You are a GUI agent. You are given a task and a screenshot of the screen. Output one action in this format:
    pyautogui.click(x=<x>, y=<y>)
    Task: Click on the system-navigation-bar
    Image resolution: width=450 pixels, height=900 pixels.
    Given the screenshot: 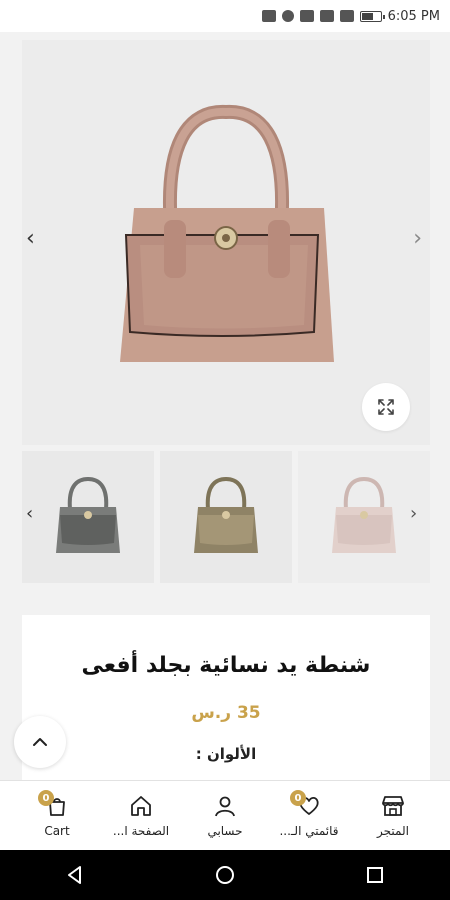 What is the action you would take?
    pyautogui.click(x=225, y=875)
    